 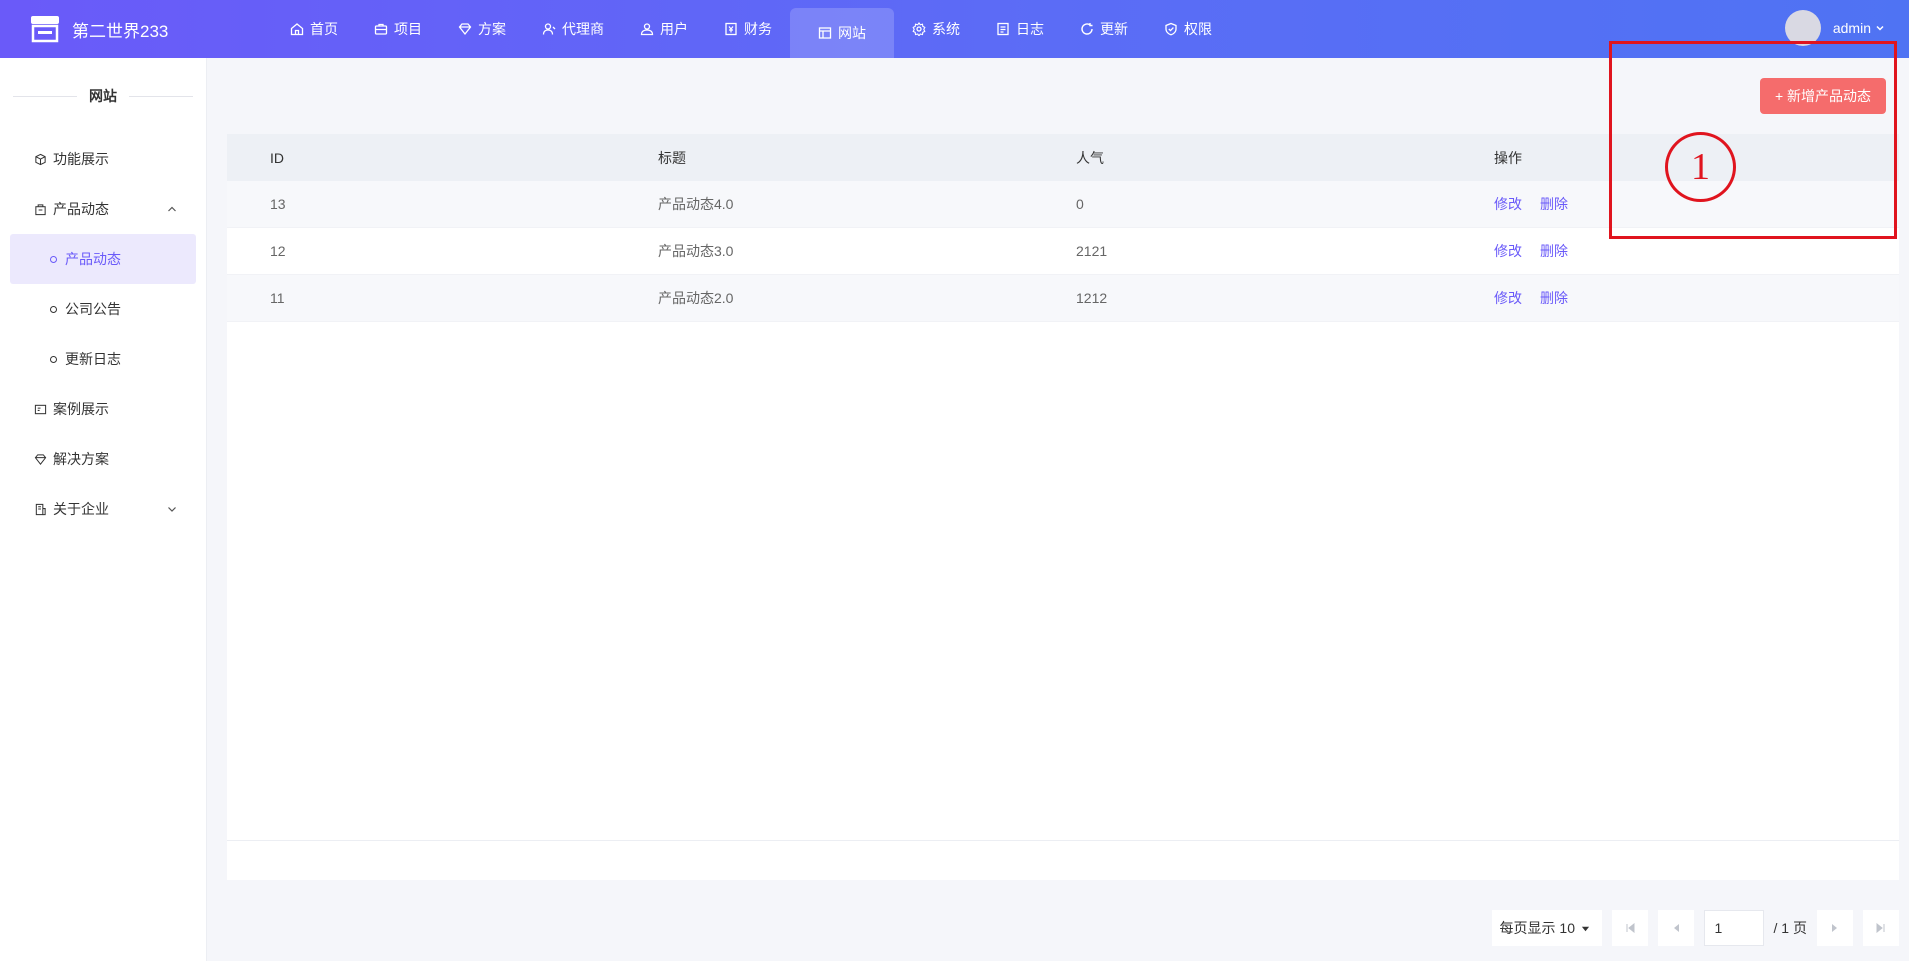 What do you see at coordinates (172, 209) in the screenshot?
I see `chevron-up-icon` at bounding box center [172, 209].